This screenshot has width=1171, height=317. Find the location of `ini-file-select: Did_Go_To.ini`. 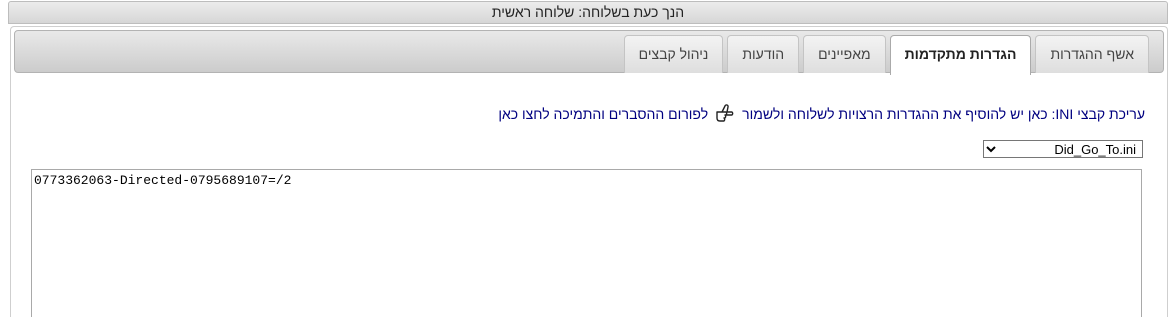

ini-file-select: Did_Go_To.ini is located at coordinates (1063, 149).